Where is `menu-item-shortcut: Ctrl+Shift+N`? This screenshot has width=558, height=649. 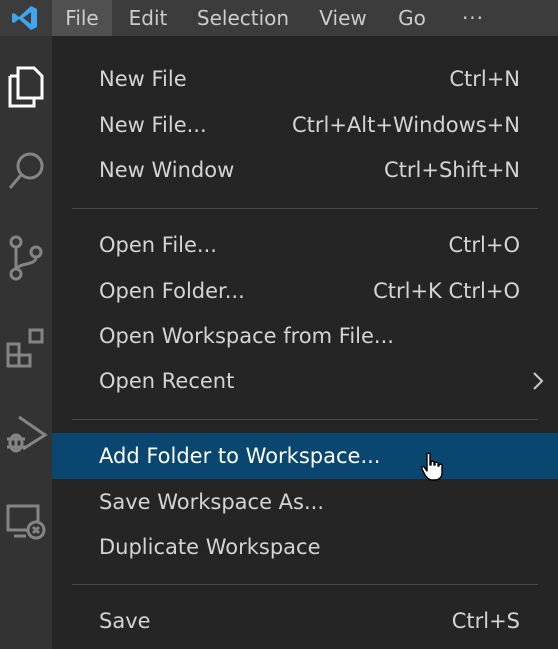
menu-item-shortcut: Ctrl+Shift+N is located at coordinates (452, 170).